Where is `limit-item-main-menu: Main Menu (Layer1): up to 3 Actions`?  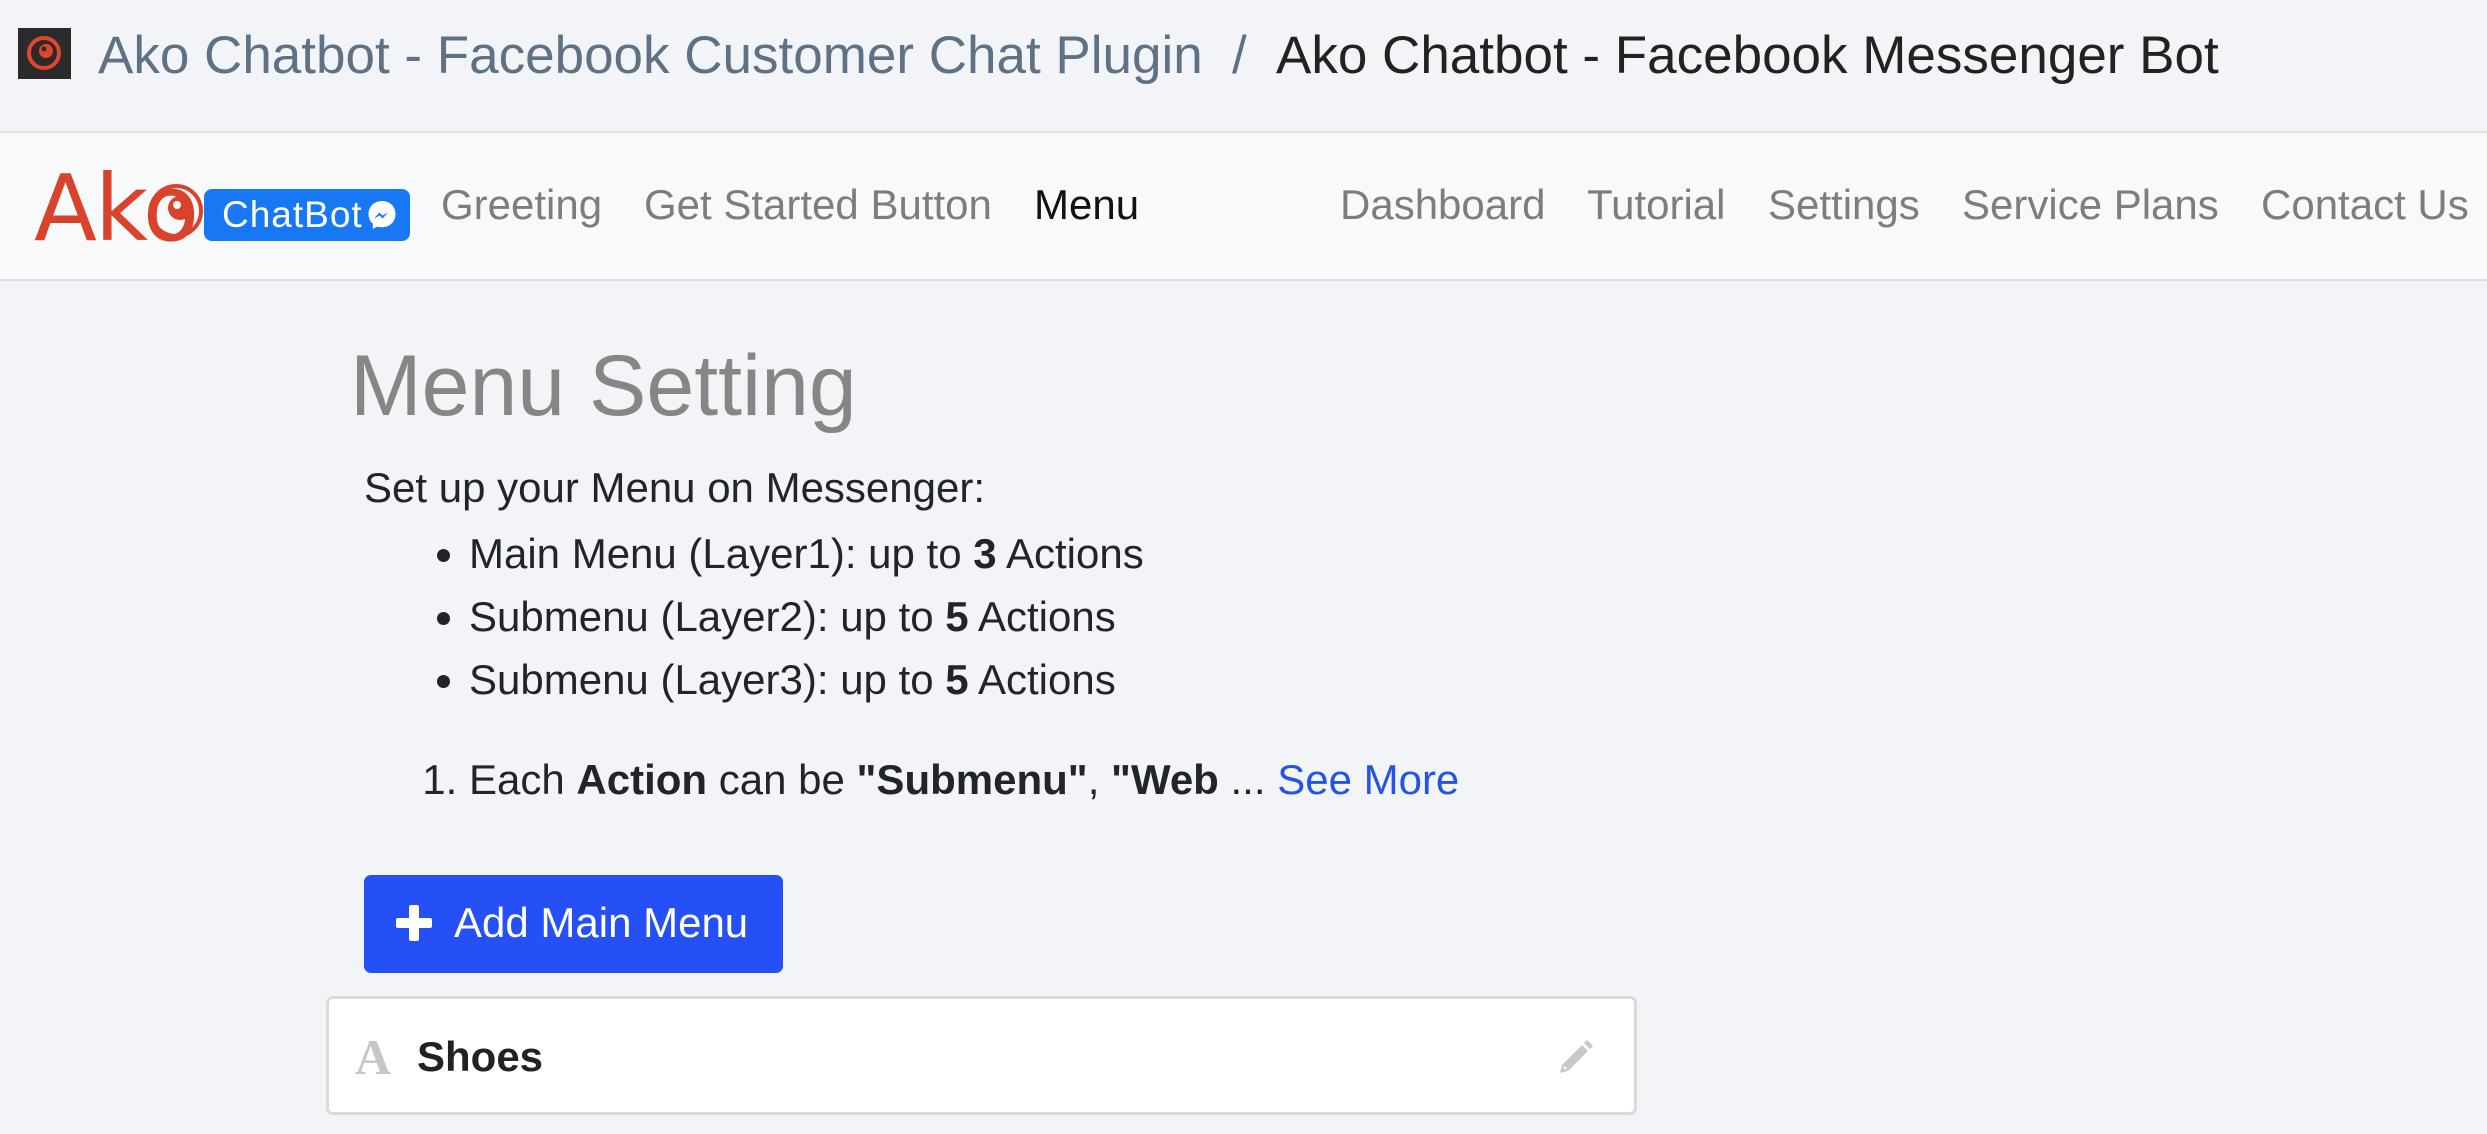 limit-item-main-menu: Main Menu (Layer1): up to 3 Actions is located at coordinates (806, 553).